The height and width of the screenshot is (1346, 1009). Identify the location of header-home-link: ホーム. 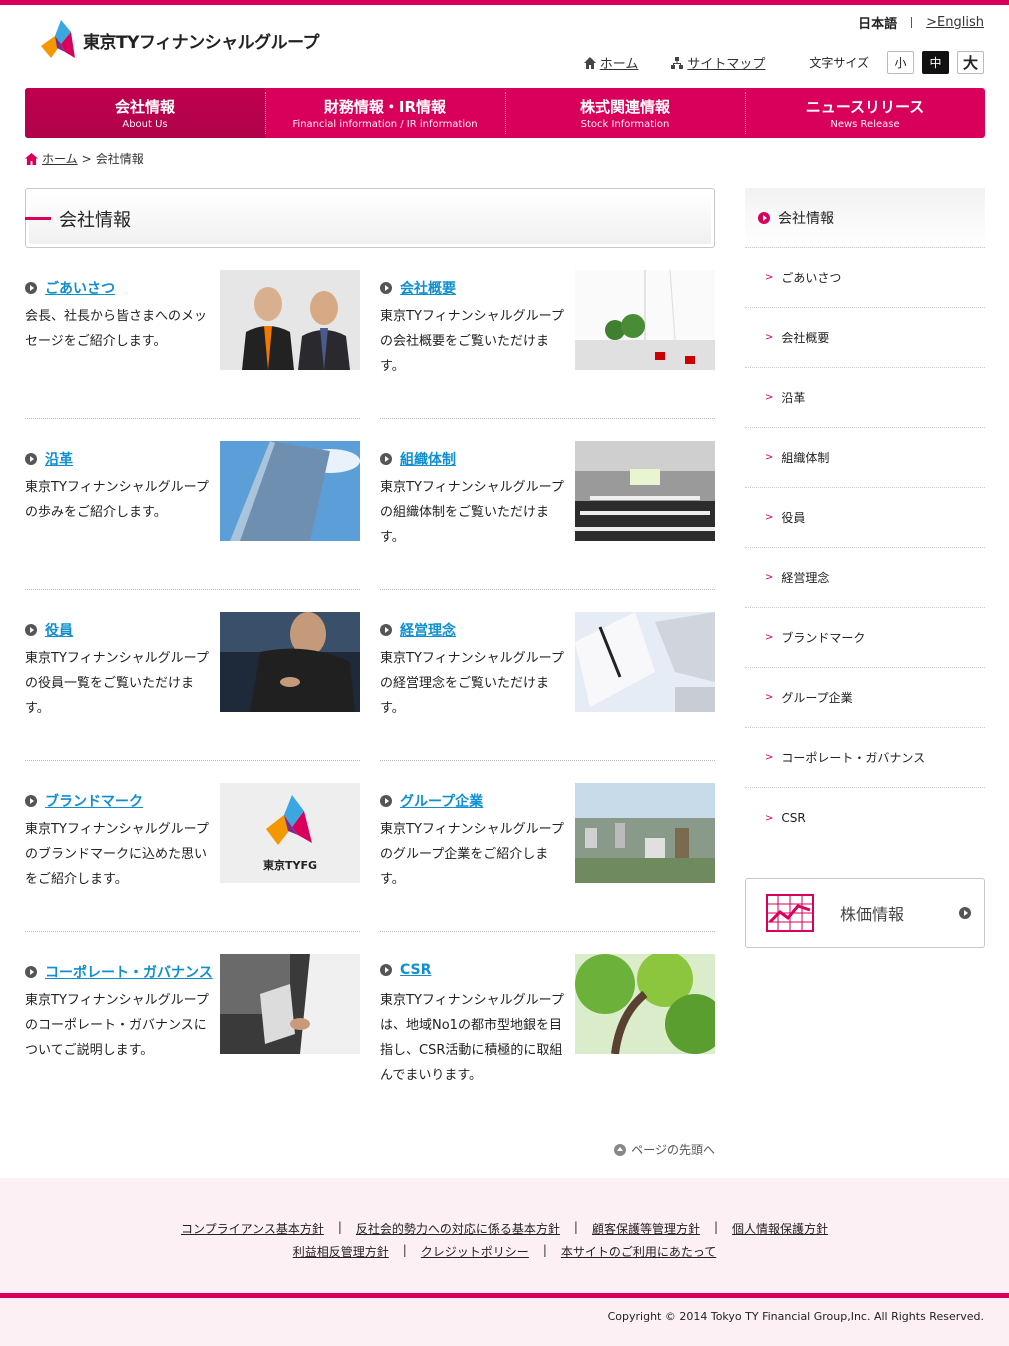
(610, 62).